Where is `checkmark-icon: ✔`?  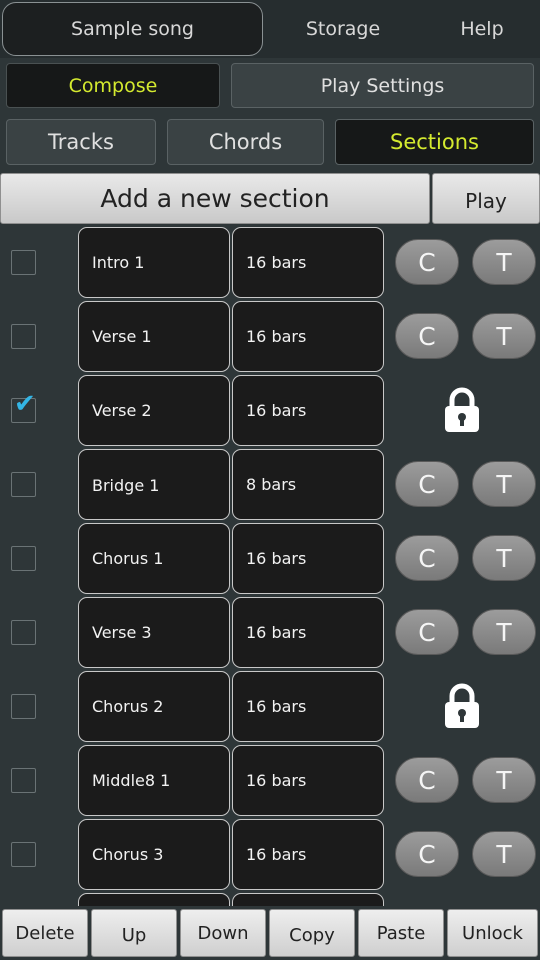
checkmark-icon: ✔ is located at coordinates (25, 404).